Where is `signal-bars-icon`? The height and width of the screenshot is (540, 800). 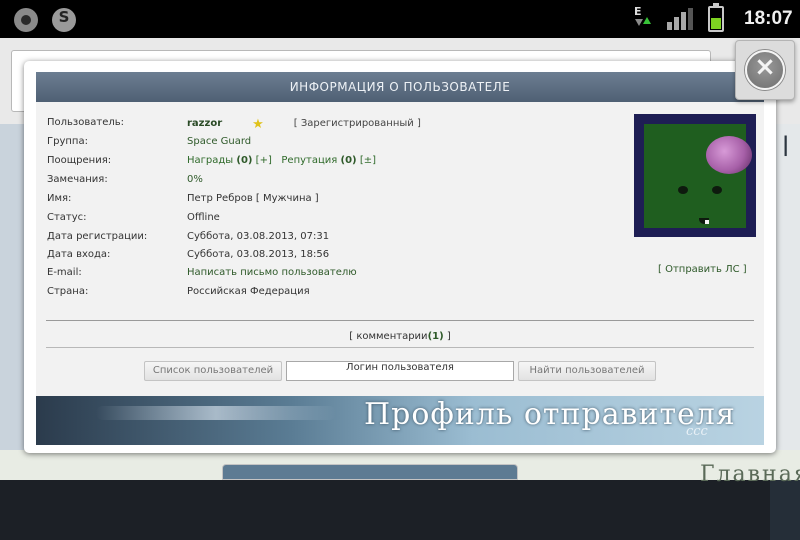
signal-bars-icon is located at coordinates (680, 19).